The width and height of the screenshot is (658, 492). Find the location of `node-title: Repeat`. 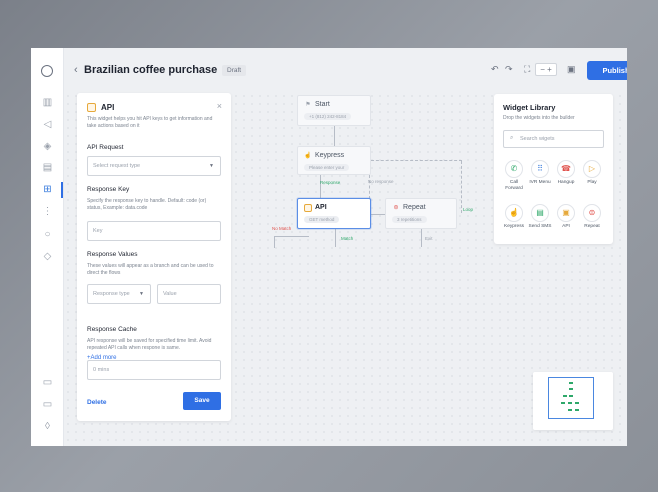

node-title: Repeat is located at coordinates (414, 207).